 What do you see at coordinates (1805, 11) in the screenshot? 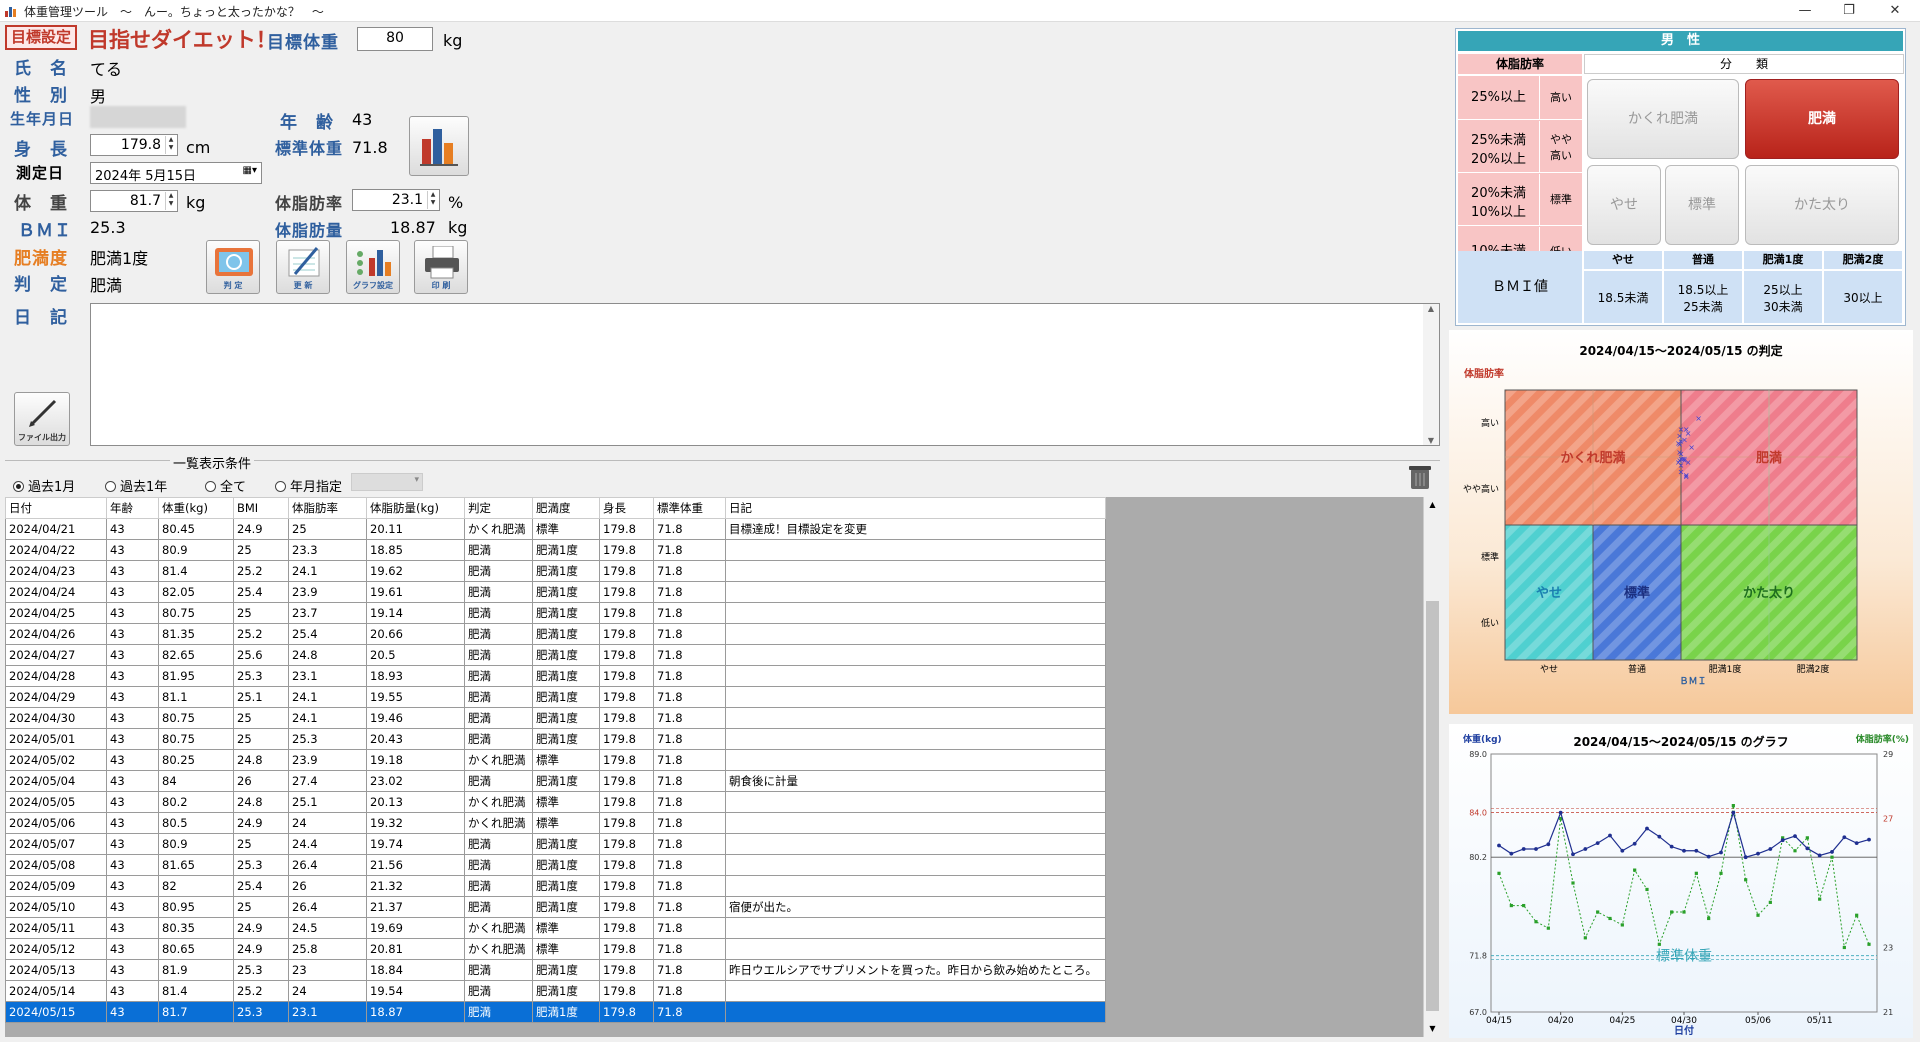
I see `minimize-button: —` at bounding box center [1805, 11].